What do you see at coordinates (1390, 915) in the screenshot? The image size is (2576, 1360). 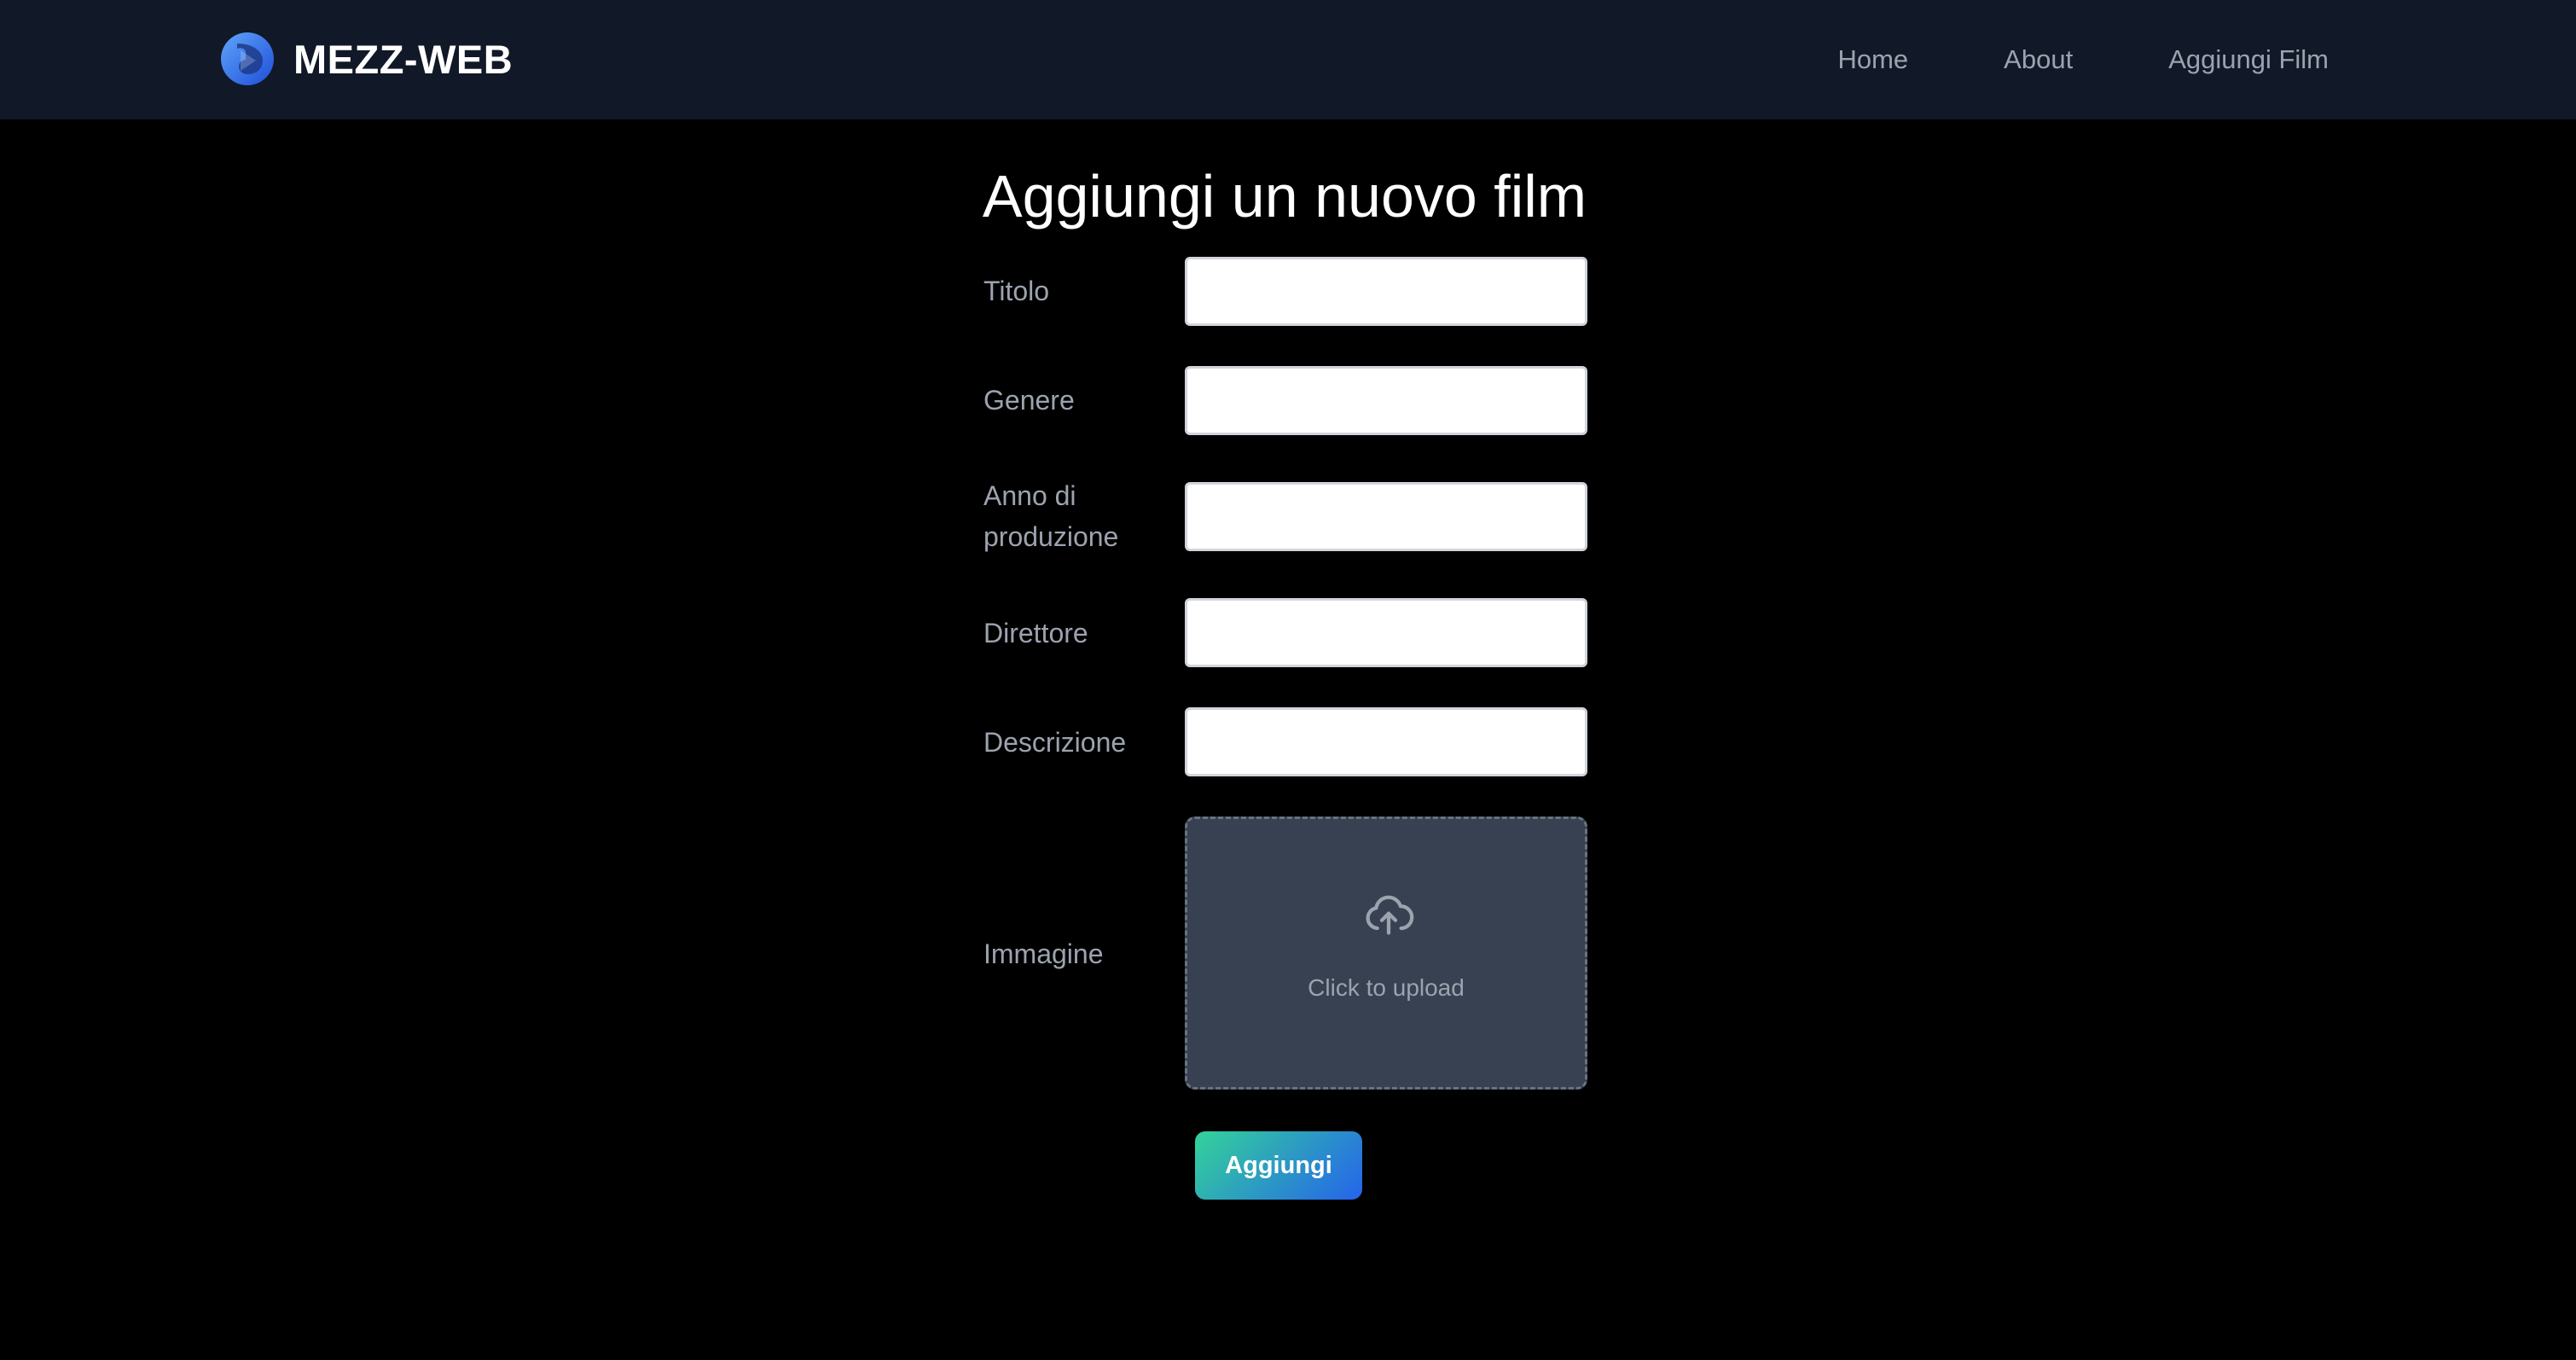 I see `cloud-upload-icon` at bounding box center [1390, 915].